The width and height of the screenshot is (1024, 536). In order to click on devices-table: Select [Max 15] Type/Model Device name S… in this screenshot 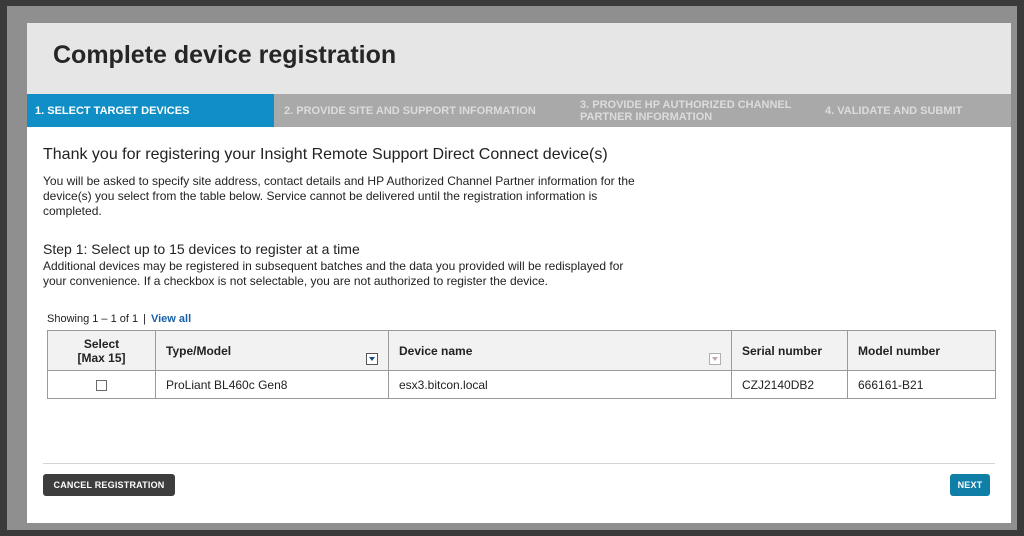, I will do `click(521, 364)`.